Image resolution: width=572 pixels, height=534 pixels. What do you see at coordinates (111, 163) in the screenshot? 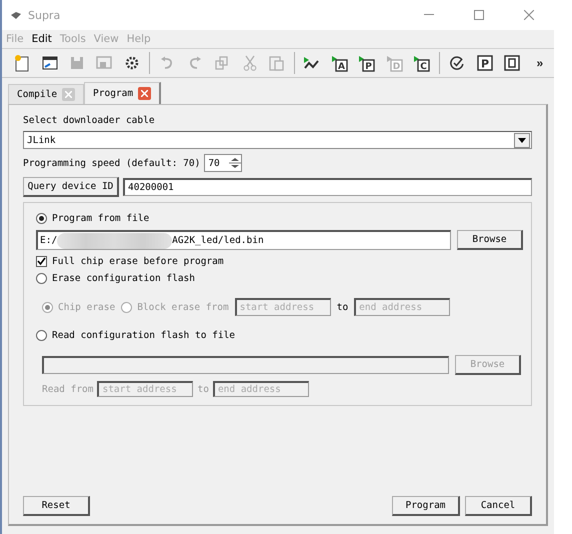
I see `speed-label: Programming speed (default: 70)` at bounding box center [111, 163].